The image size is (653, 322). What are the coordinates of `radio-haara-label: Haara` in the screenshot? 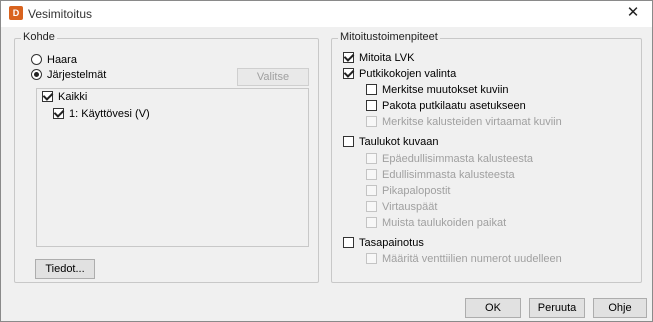 It's located at (62, 60).